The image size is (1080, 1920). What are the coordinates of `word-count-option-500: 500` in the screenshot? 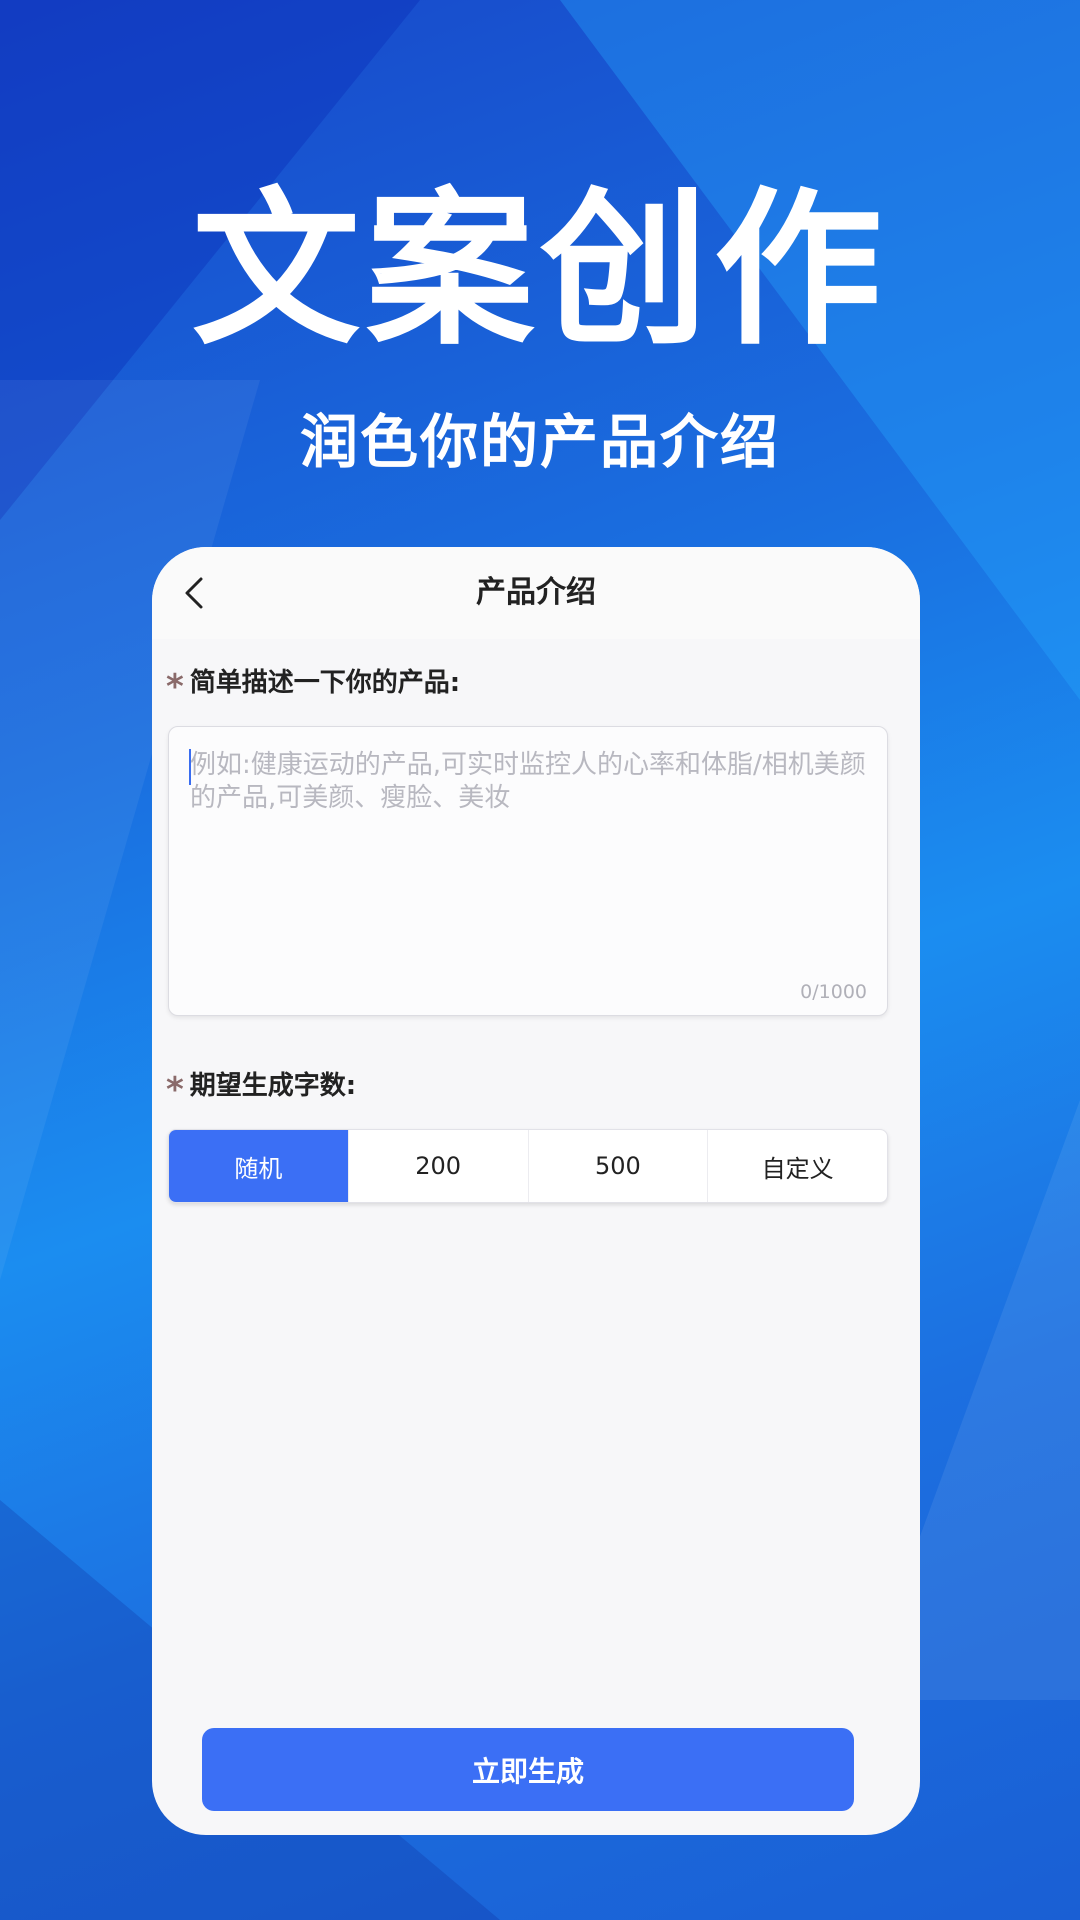 It's located at (617, 1166).